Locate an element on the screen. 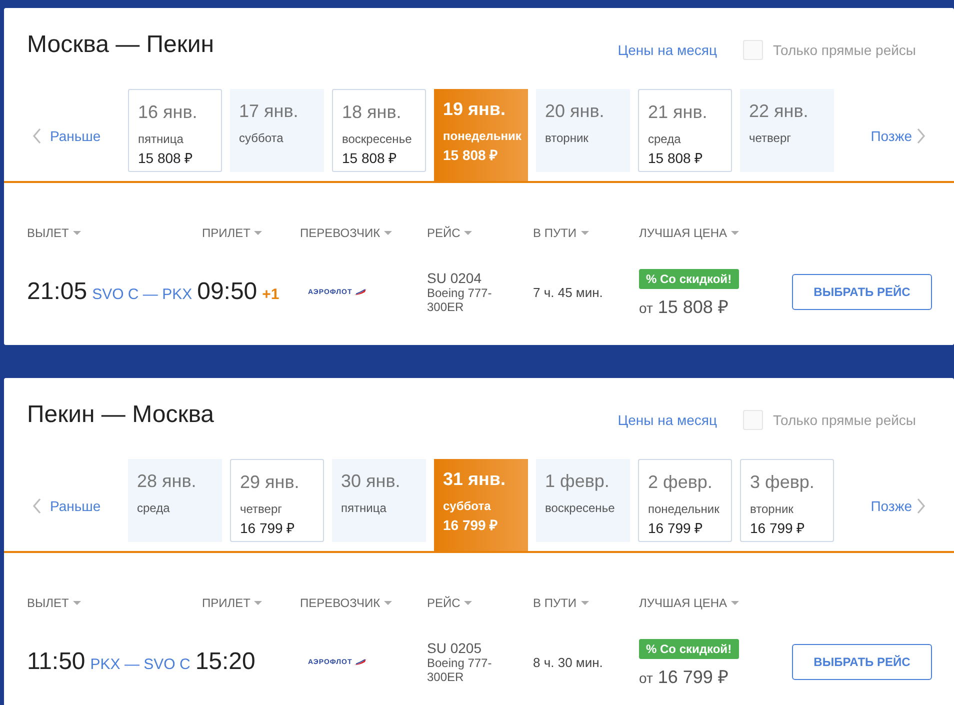 The height and width of the screenshot is (705, 954). next-day-label: +1 is located at coordinates (271, 294).